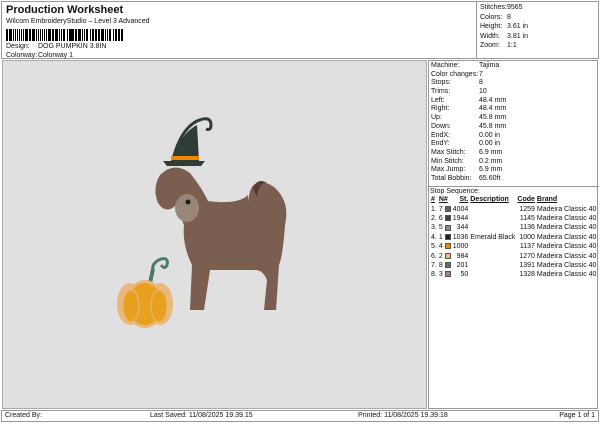 The width and height of the screenshot is (600, 424). Describe the element at coordinates (433, 200) in the screenshot. I see `column-header: #` at that location.